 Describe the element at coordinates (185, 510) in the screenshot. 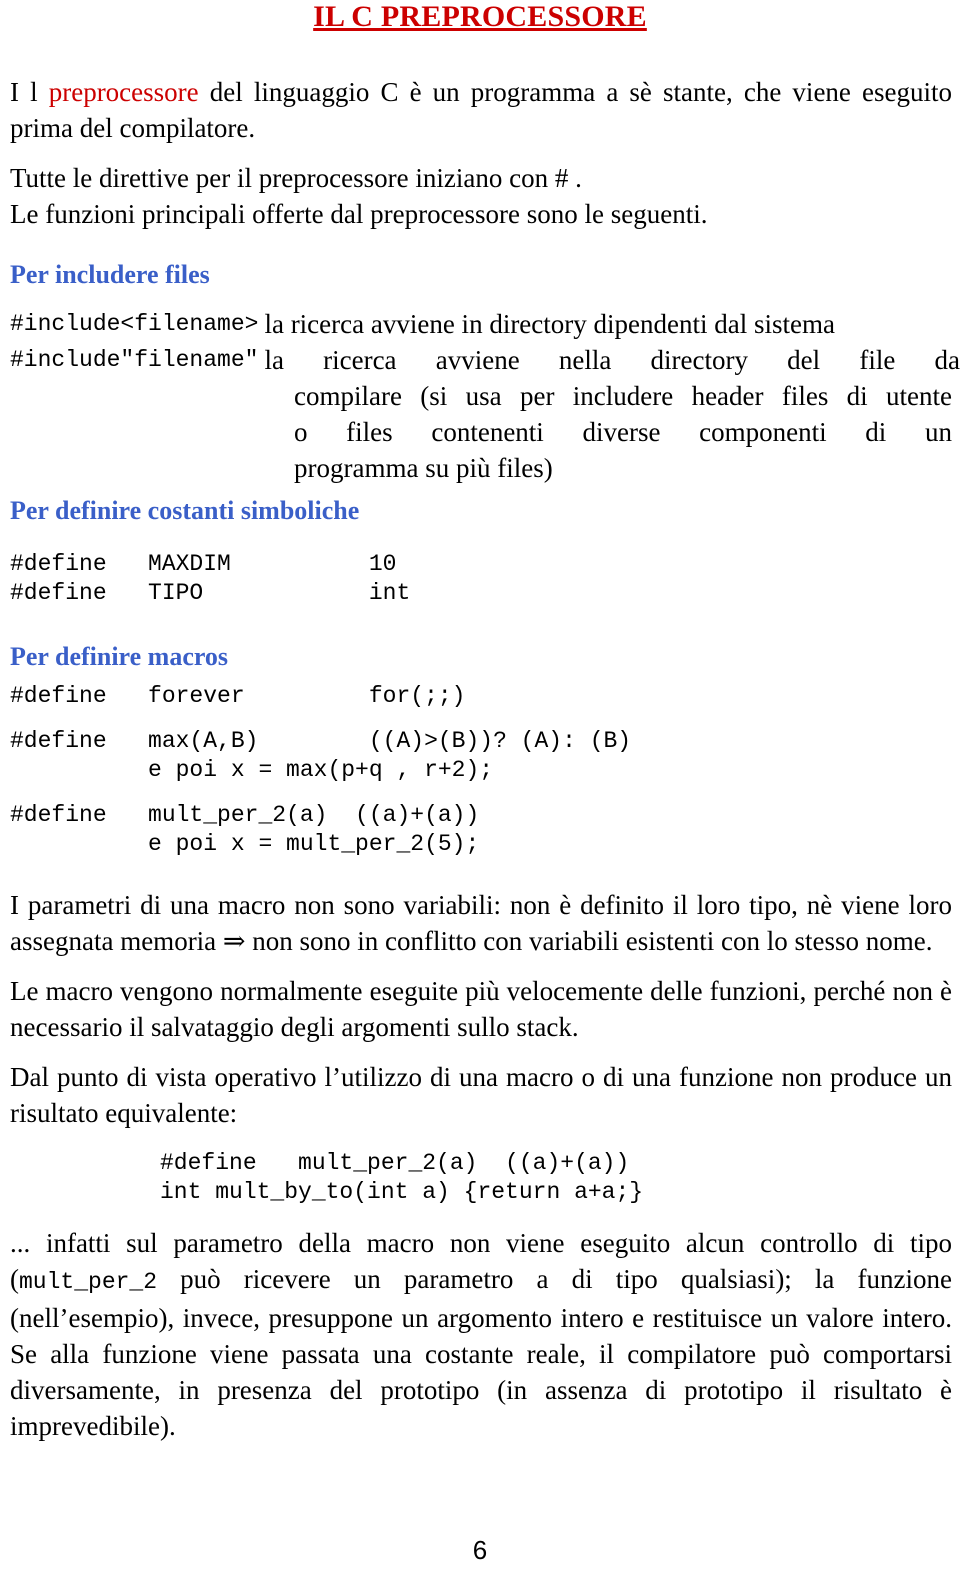

I see `section-heading-costanti: Per definire costanti simboliche` at that location.